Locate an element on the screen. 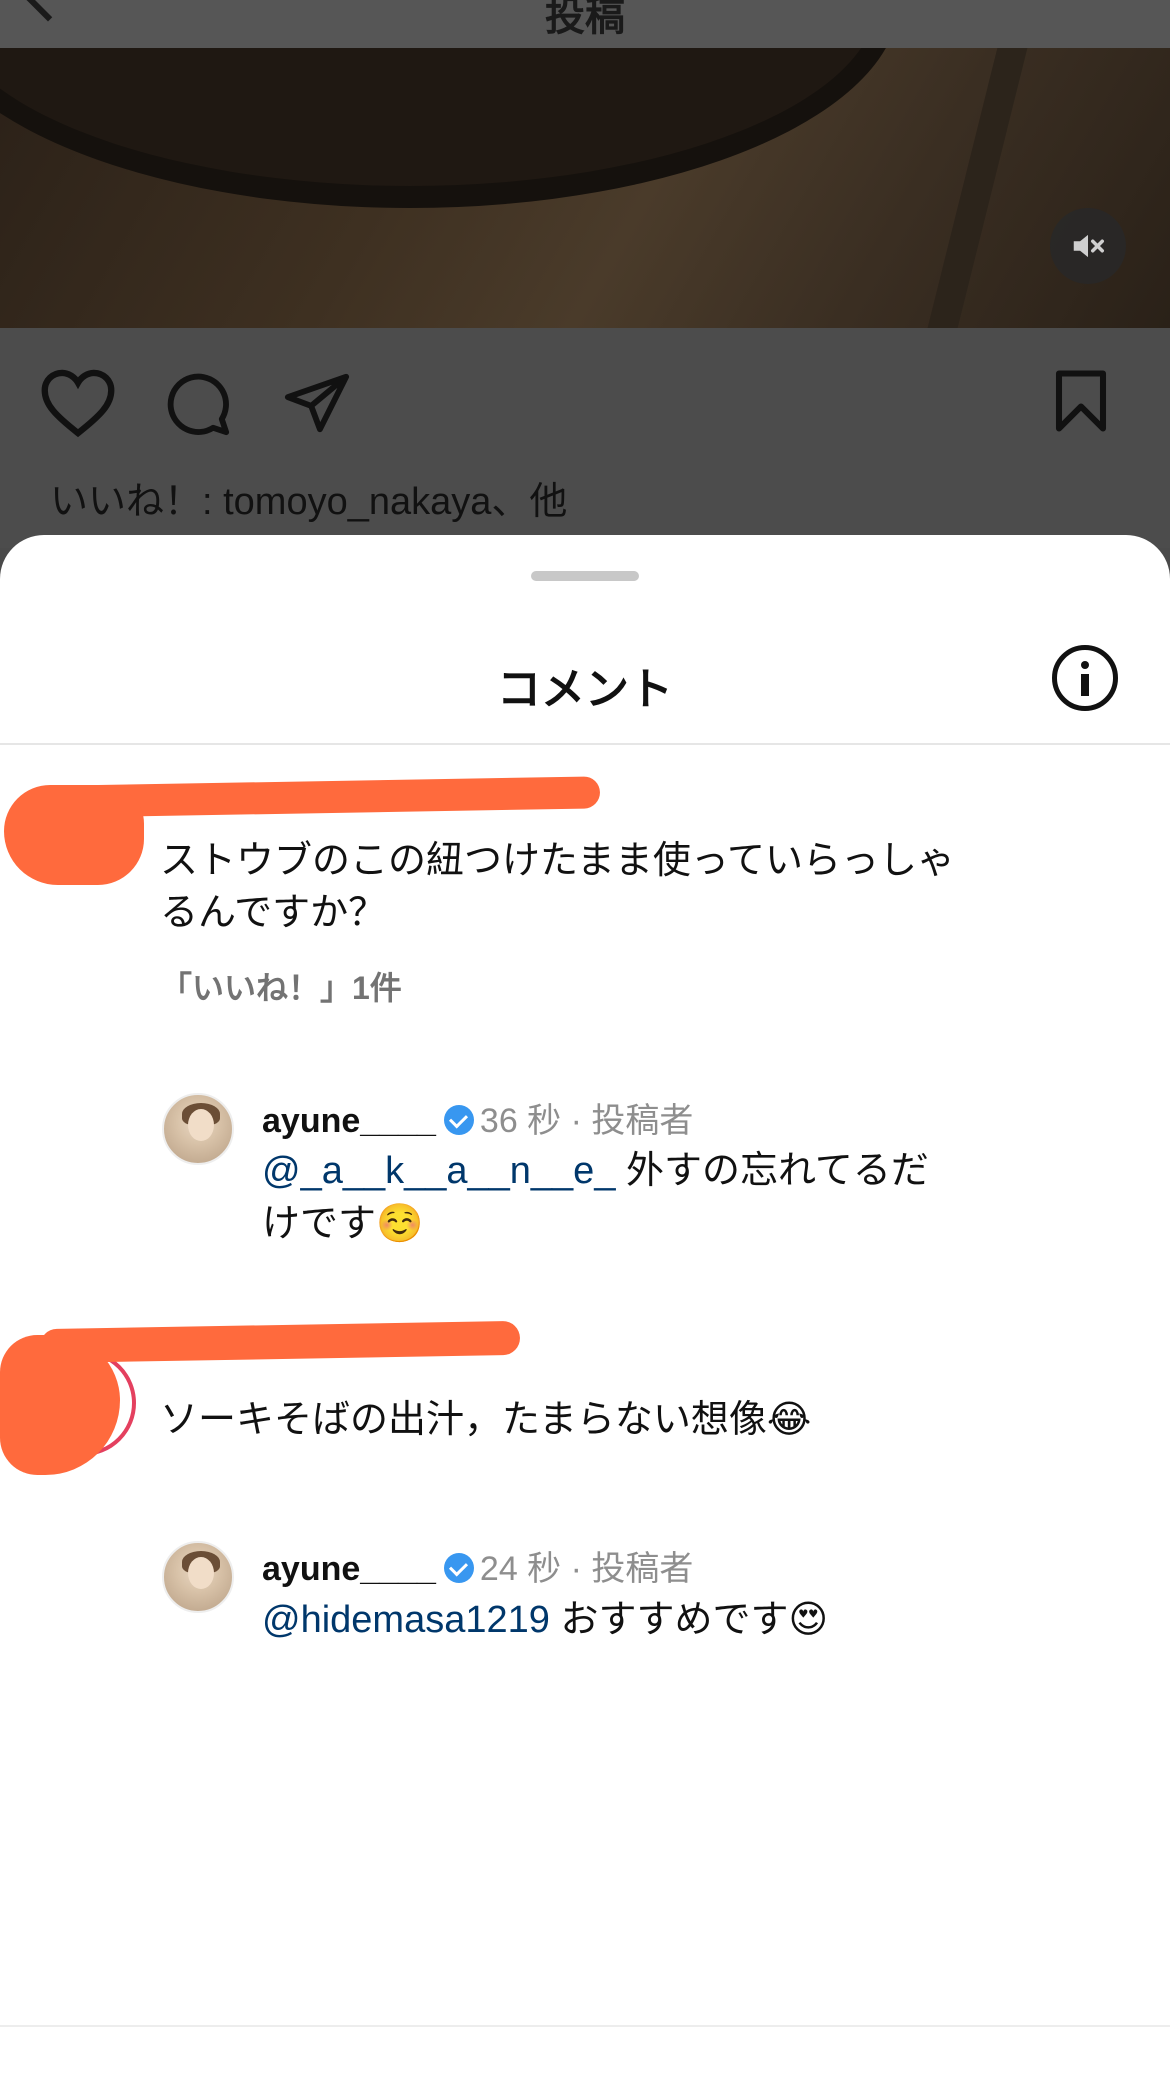  top-bar: 投稿 is located at coordinates (585, 24).